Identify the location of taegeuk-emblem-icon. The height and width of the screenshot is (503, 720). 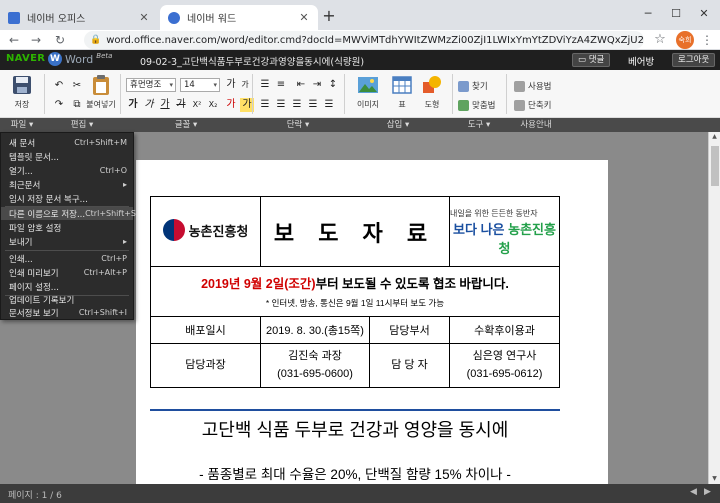
(173, 230).